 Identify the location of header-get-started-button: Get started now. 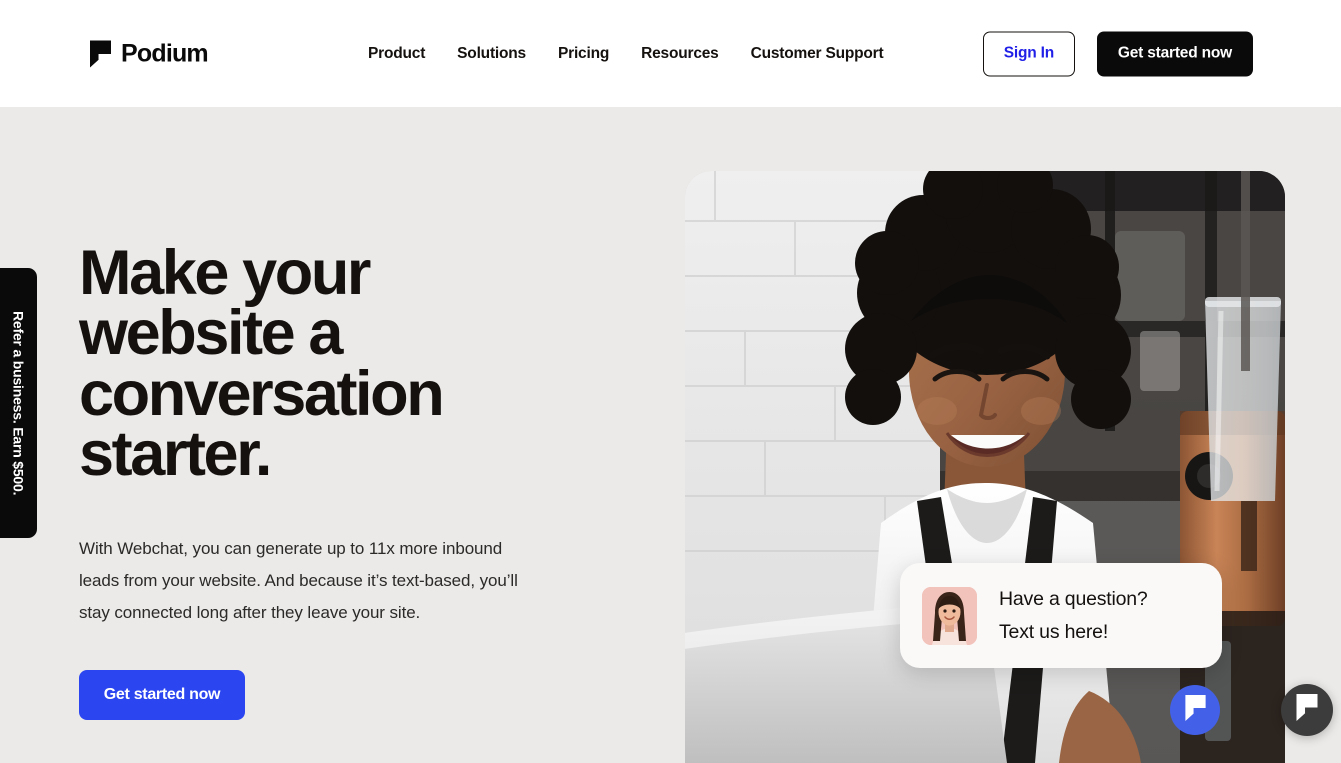
(1174, 53).